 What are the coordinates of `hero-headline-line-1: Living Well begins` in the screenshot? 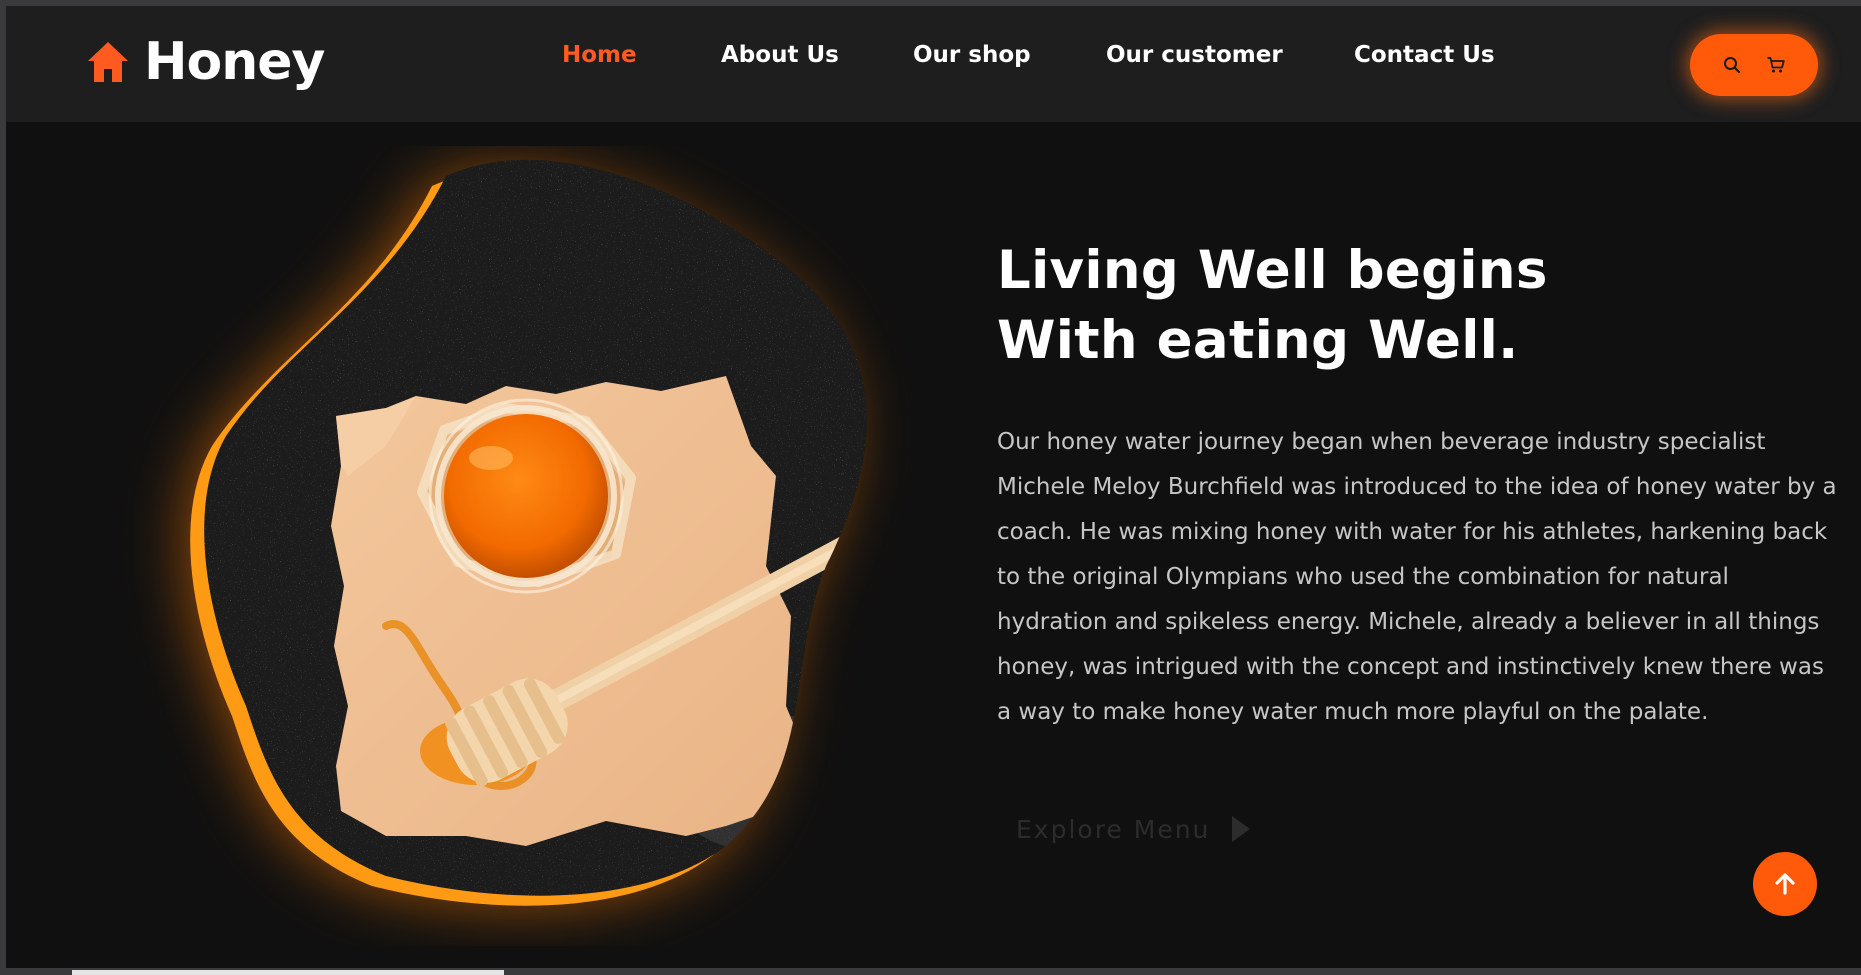 It's located at (1272, 270).